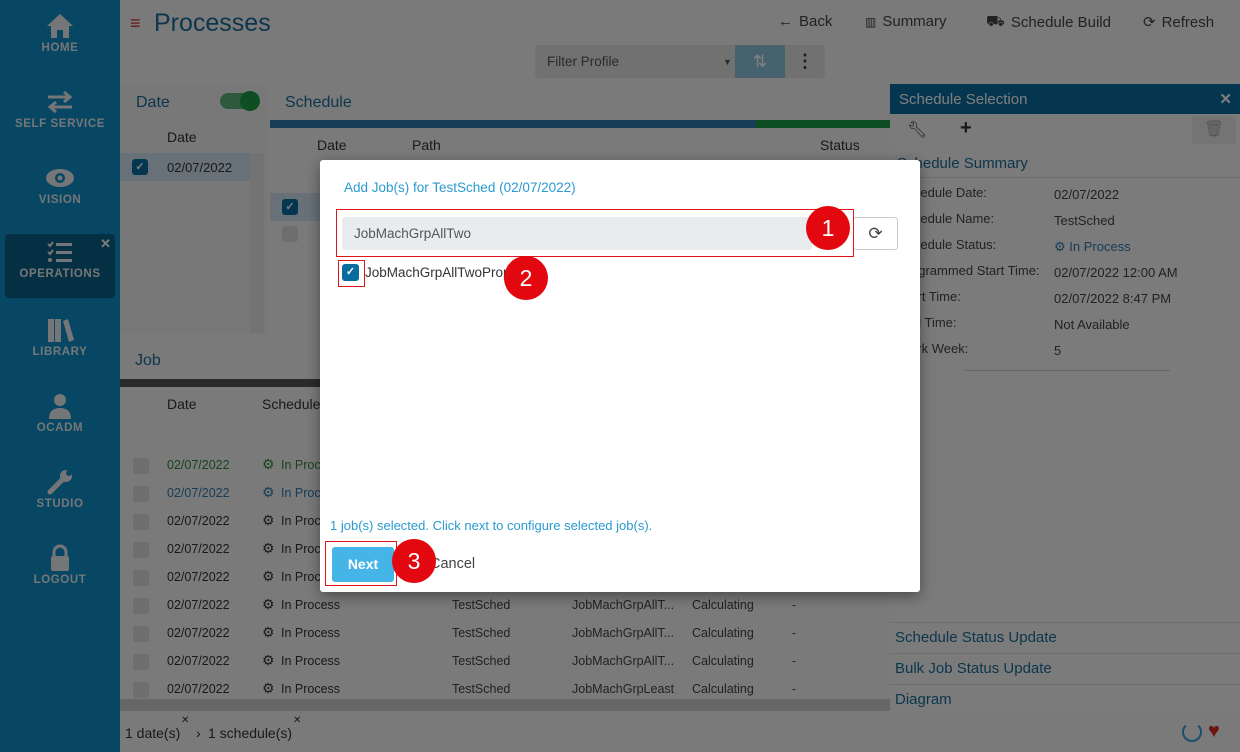 This screenshot has width=1240, height=752. Describe the element at coordinates (526, 278) in the screenshot. I see `annotation-marker-2: 2` at that location.